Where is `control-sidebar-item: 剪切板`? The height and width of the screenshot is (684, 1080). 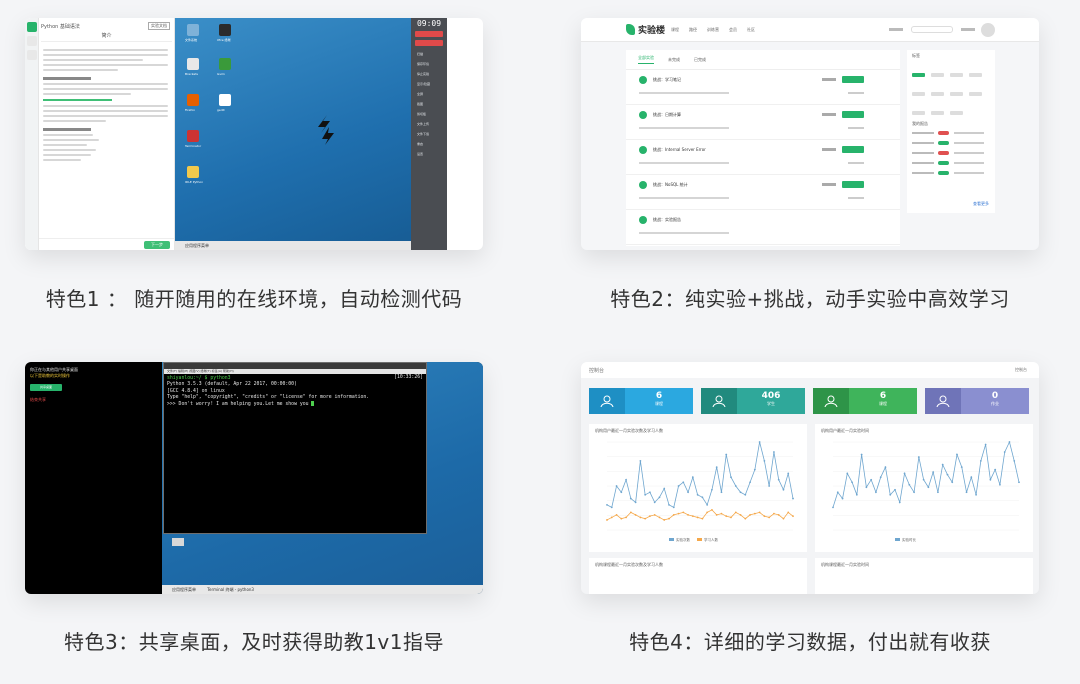
control-sidebar-item: 剪切板 is located at coordinates (430, 114).